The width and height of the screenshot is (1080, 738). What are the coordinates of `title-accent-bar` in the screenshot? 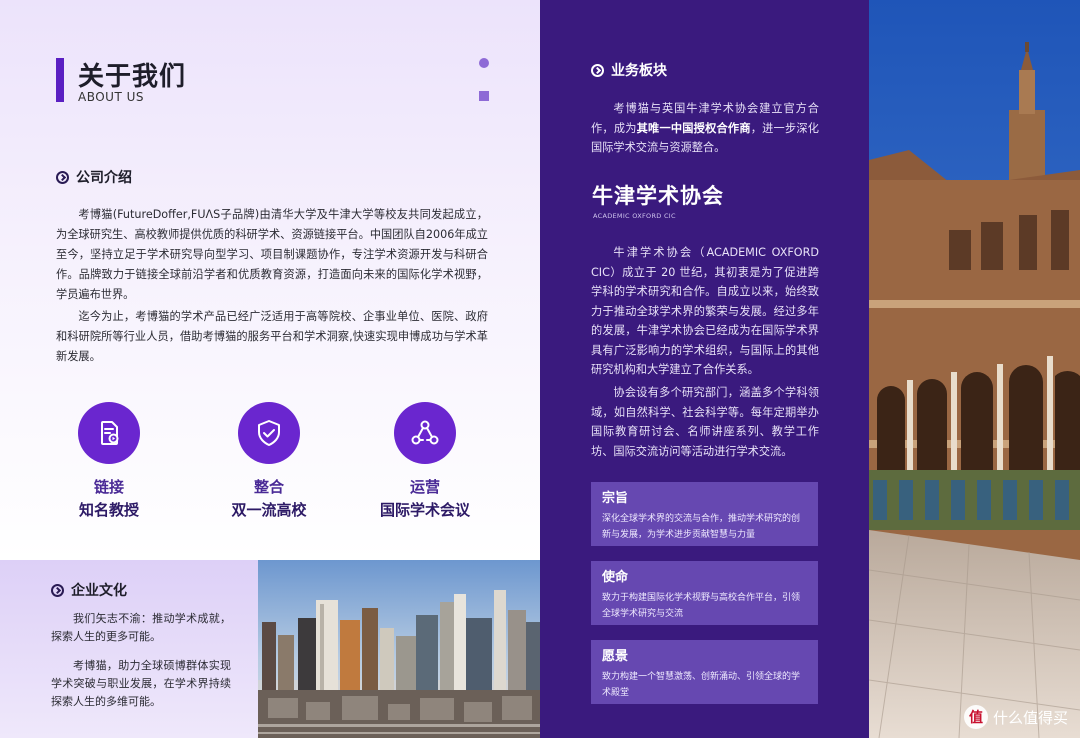 It's located at (60, 80).